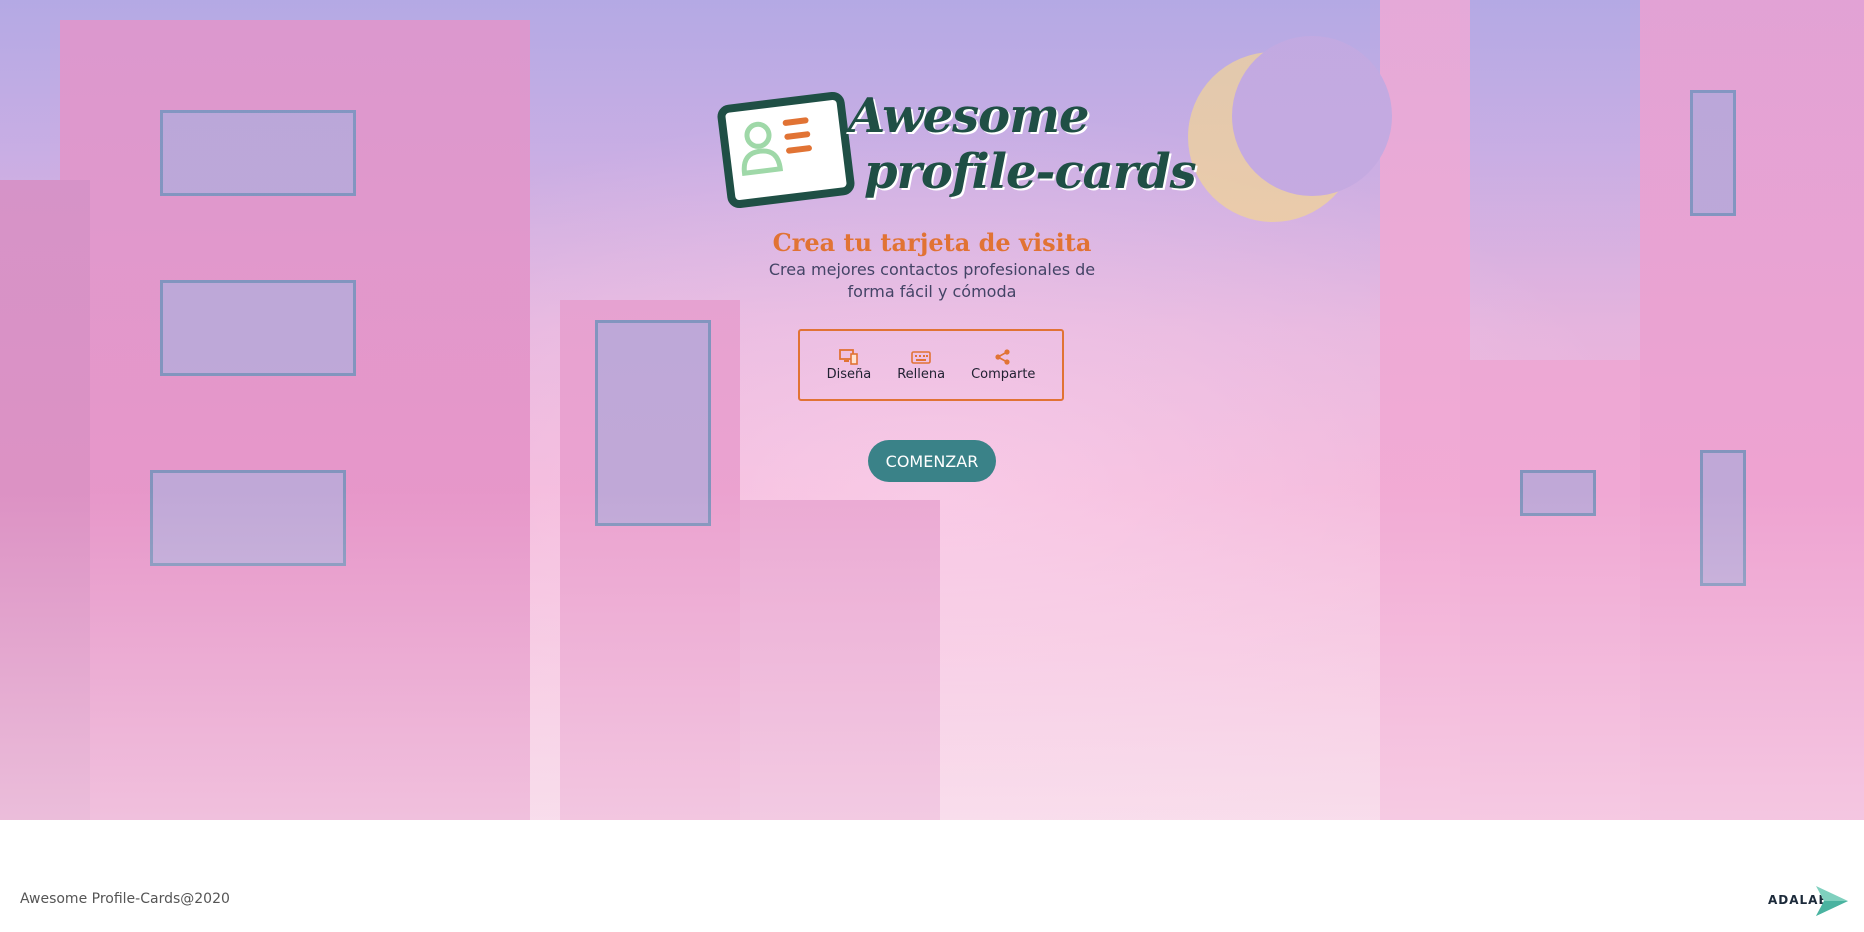  I want to click on subheadline-line-1: Crea mejores contactos profesionales de, so click(932, 269).